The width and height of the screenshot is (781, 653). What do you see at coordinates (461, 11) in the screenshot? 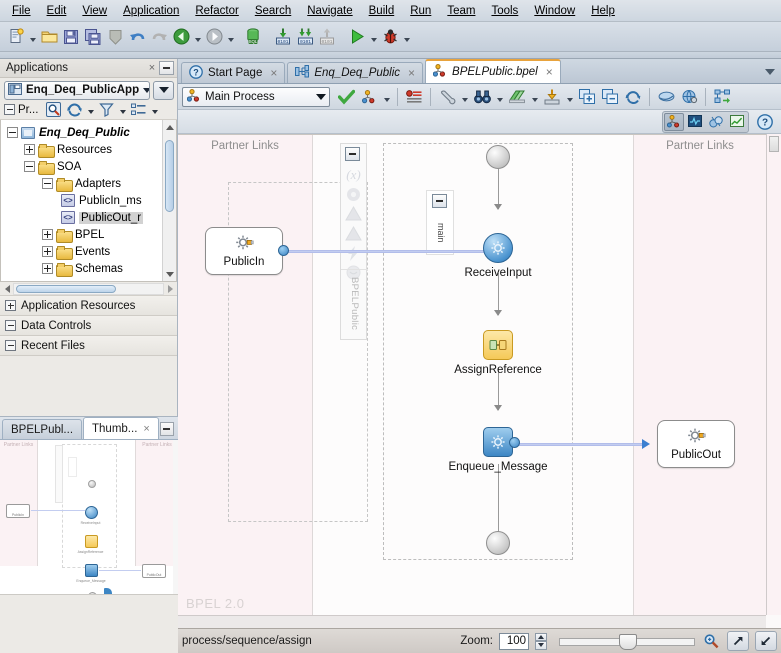
I see `menu-team: Team` at bounding box center [461, 11].